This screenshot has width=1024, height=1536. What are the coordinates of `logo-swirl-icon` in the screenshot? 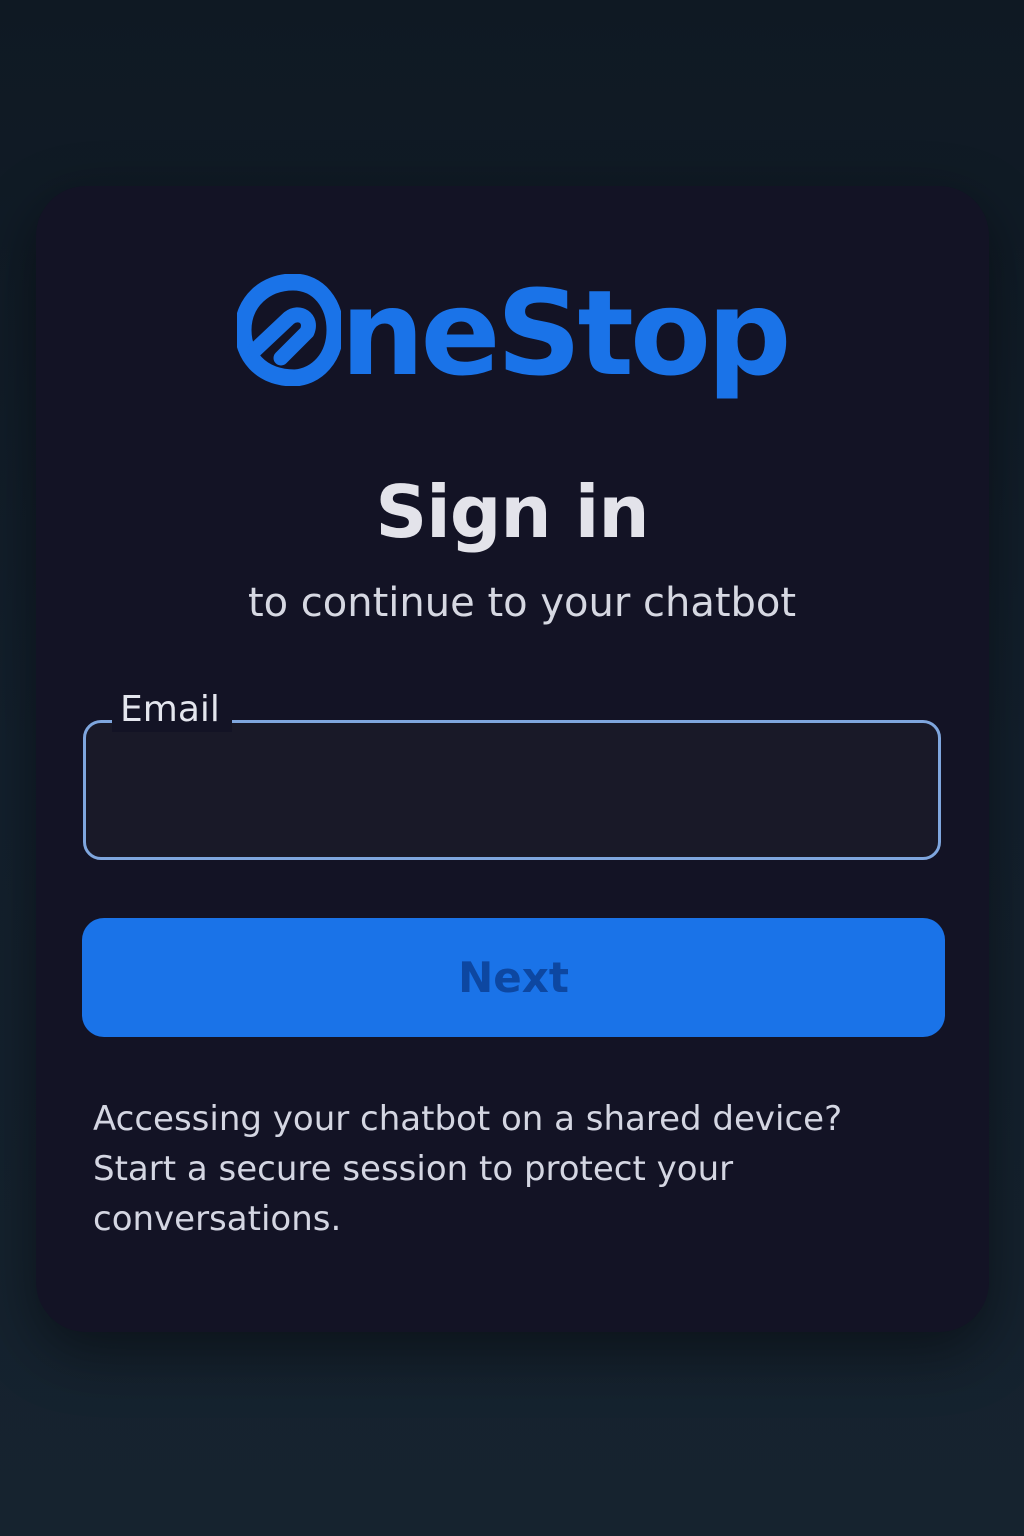 It's located at (288, 330).